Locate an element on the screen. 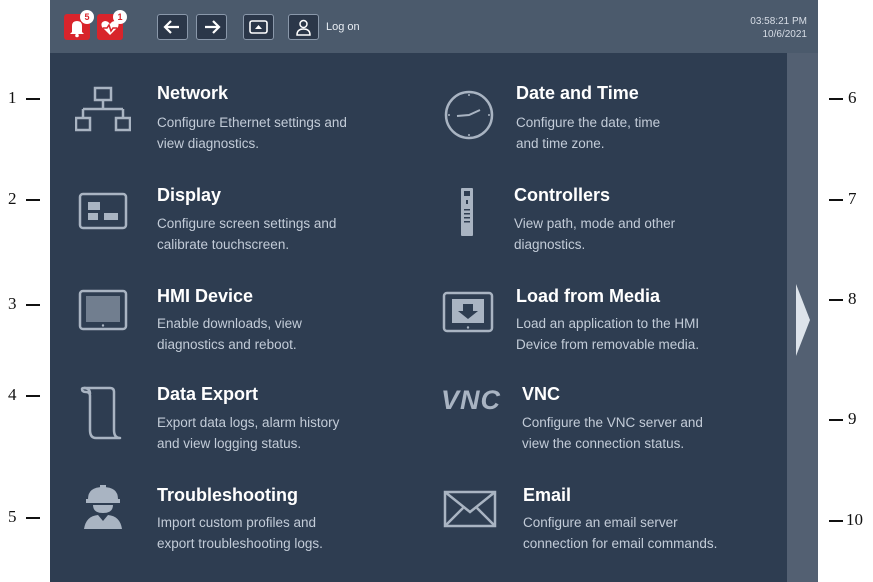 This screenshot has width=873, height=582. hmi-device-desc-2: diagnostics and reboot. is located at coordinates (227, 344).